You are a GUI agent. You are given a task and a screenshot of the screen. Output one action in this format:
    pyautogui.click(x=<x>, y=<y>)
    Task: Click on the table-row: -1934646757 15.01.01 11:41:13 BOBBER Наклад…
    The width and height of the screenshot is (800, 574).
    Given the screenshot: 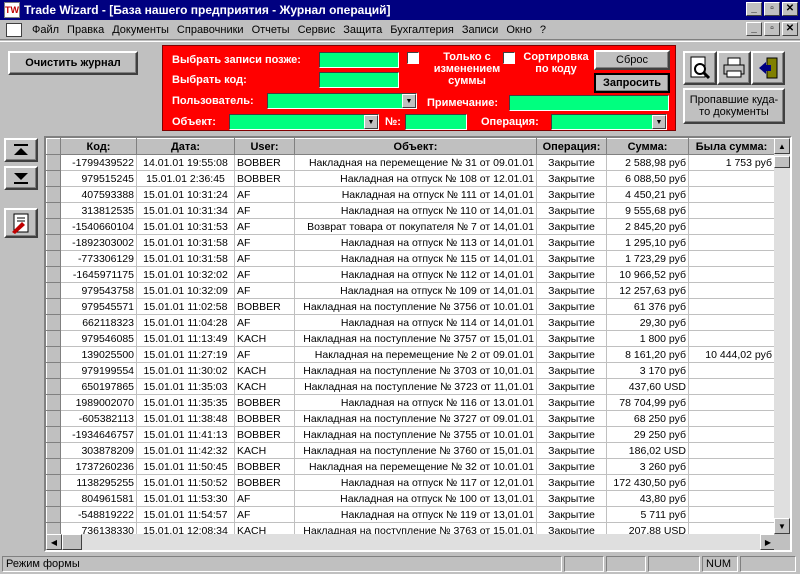 What is the action you would take?
    pyautogui.click(x=410, y=434)
    